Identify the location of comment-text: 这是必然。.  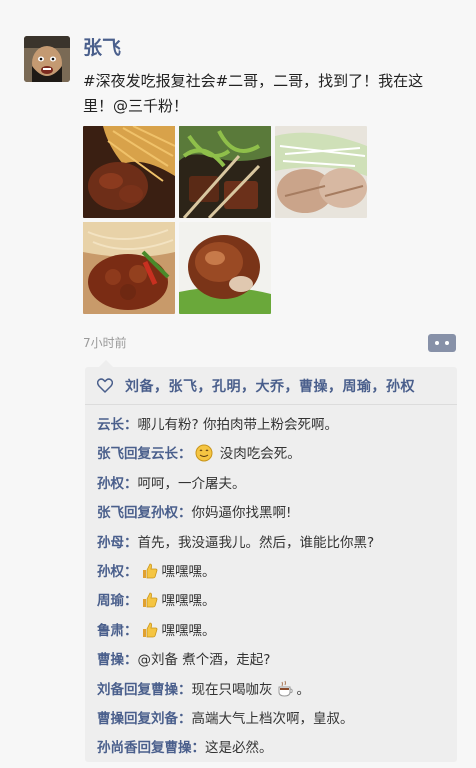
(239, 748).